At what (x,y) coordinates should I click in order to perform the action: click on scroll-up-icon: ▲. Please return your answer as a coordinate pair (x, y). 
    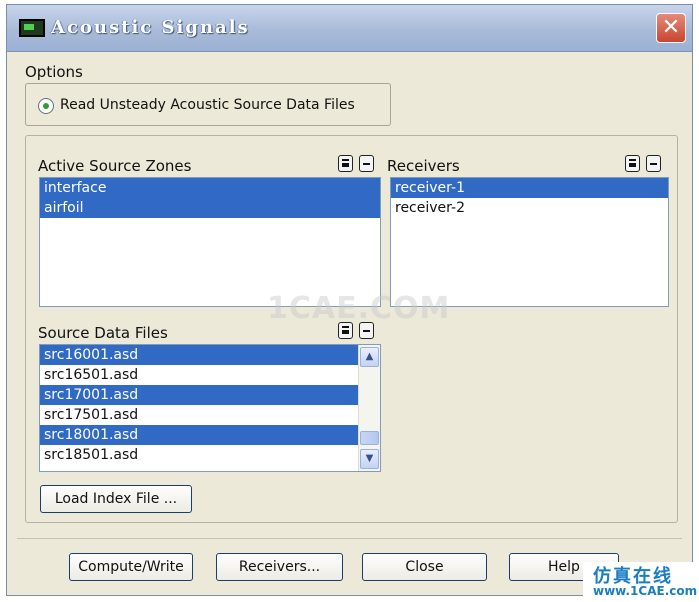
    Looking at the image, I should click on (369, 357).